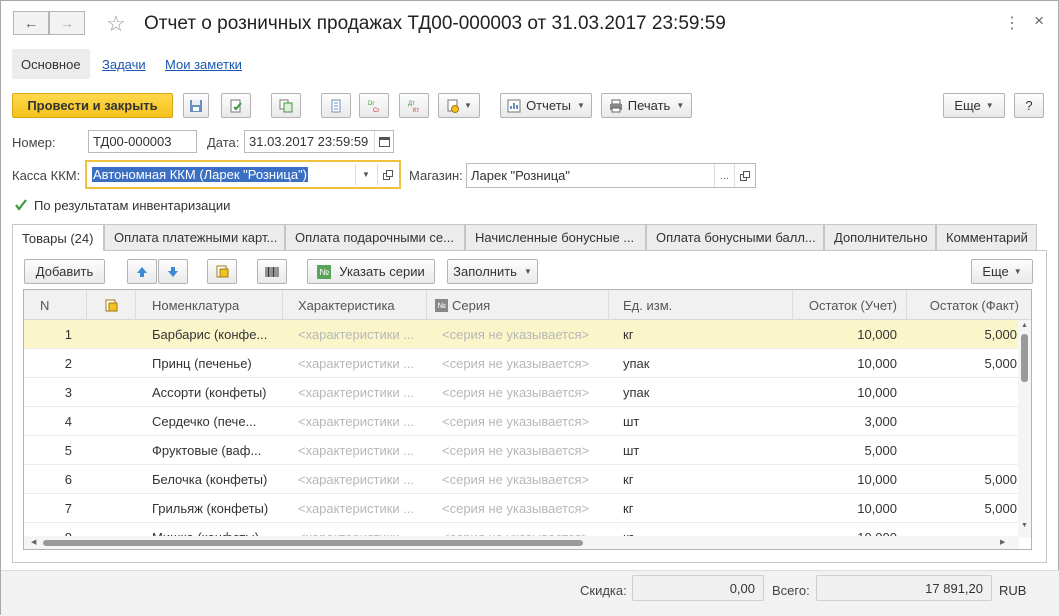  Describe the element at coordinates (1002, 271) in the screenshot. I see `grid-more-button: Еще ▼` at that location.